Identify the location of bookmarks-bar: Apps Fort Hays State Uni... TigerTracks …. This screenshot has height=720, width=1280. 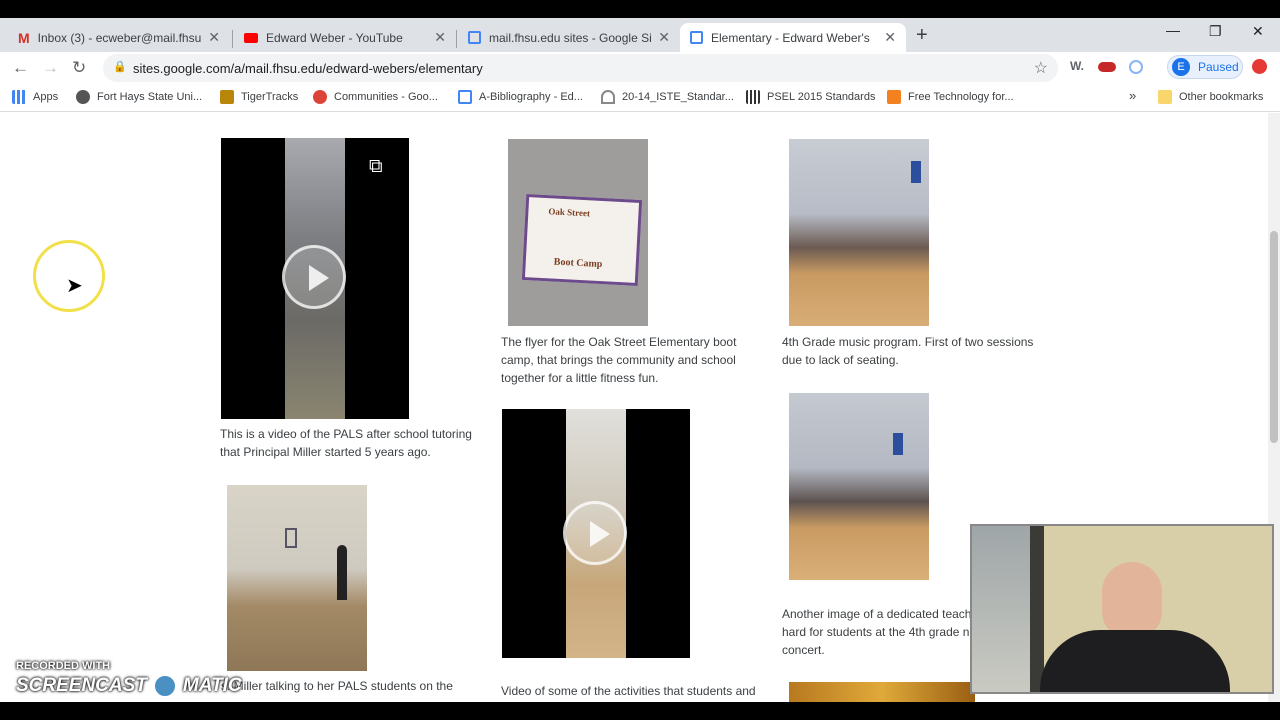
(640, 98).